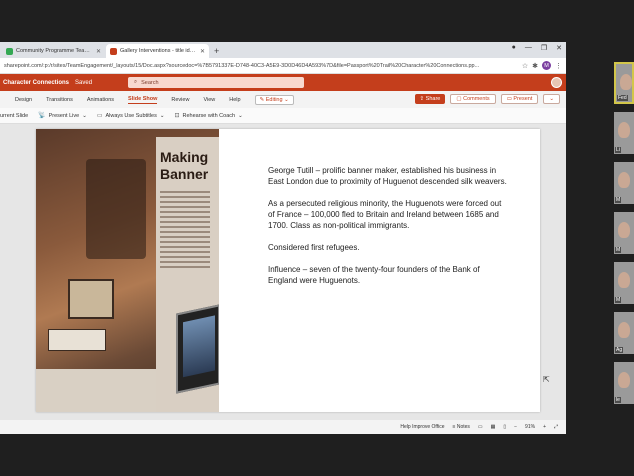 This screenshot has width=634, height=476. I want to click on tab-help: Help, so click(234, 100).